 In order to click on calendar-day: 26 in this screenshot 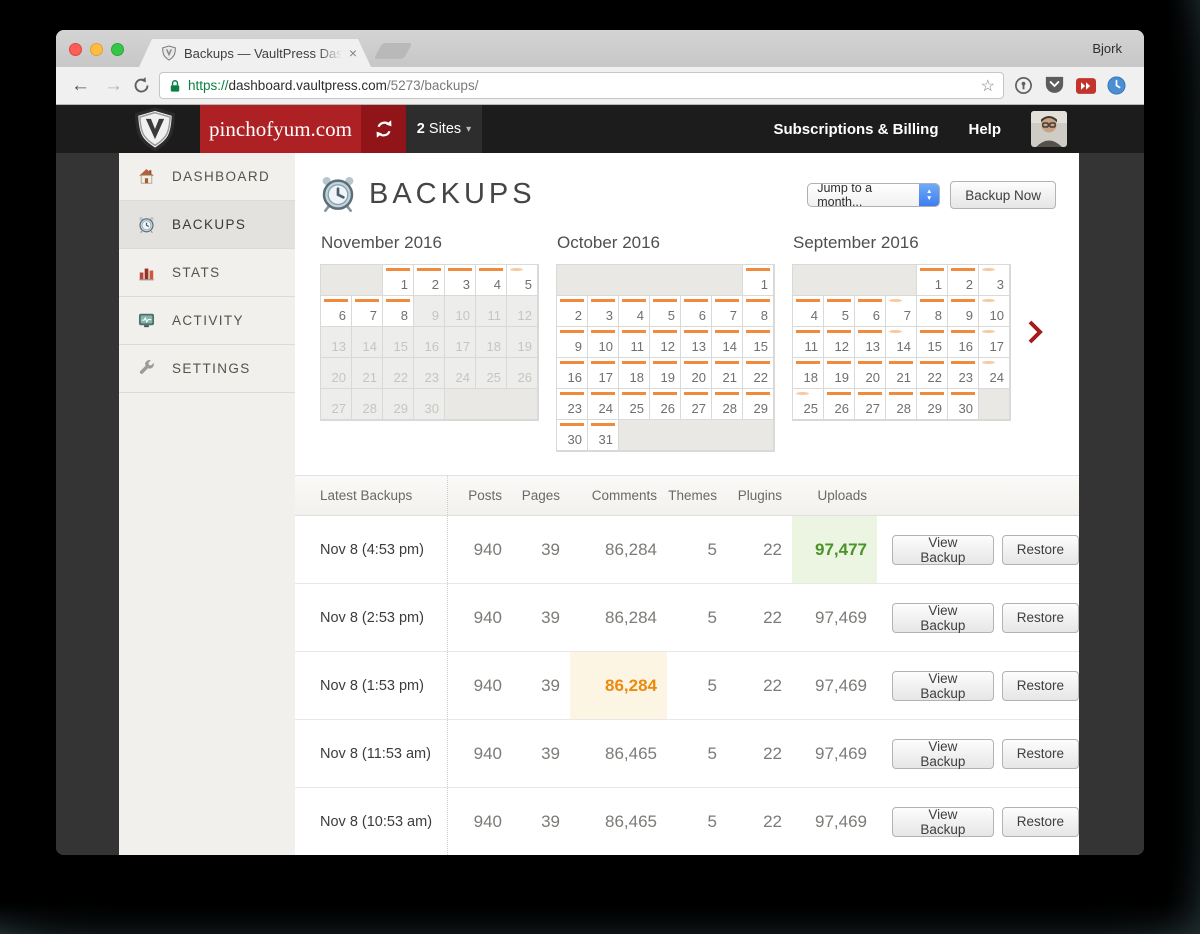, I will do `click(665, 404)`.